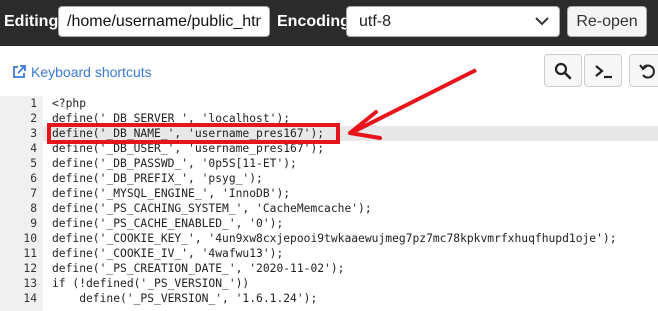 The image size is (658, 311). Describe the element at coordinates (33, 118) in the screenshot. I see `line-number: 2` at that location.